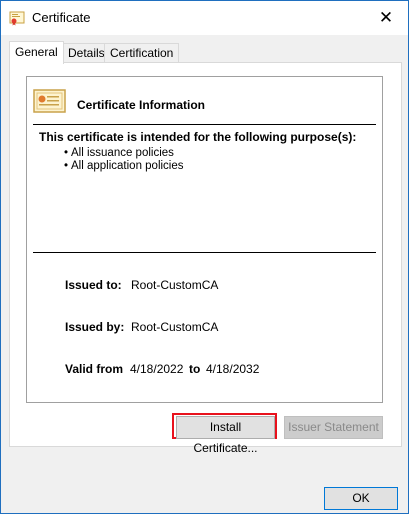  Describe the element at coordinates (233, 369) in the screenshot. I see `valid-to-value: 4/18/2032` at that location.